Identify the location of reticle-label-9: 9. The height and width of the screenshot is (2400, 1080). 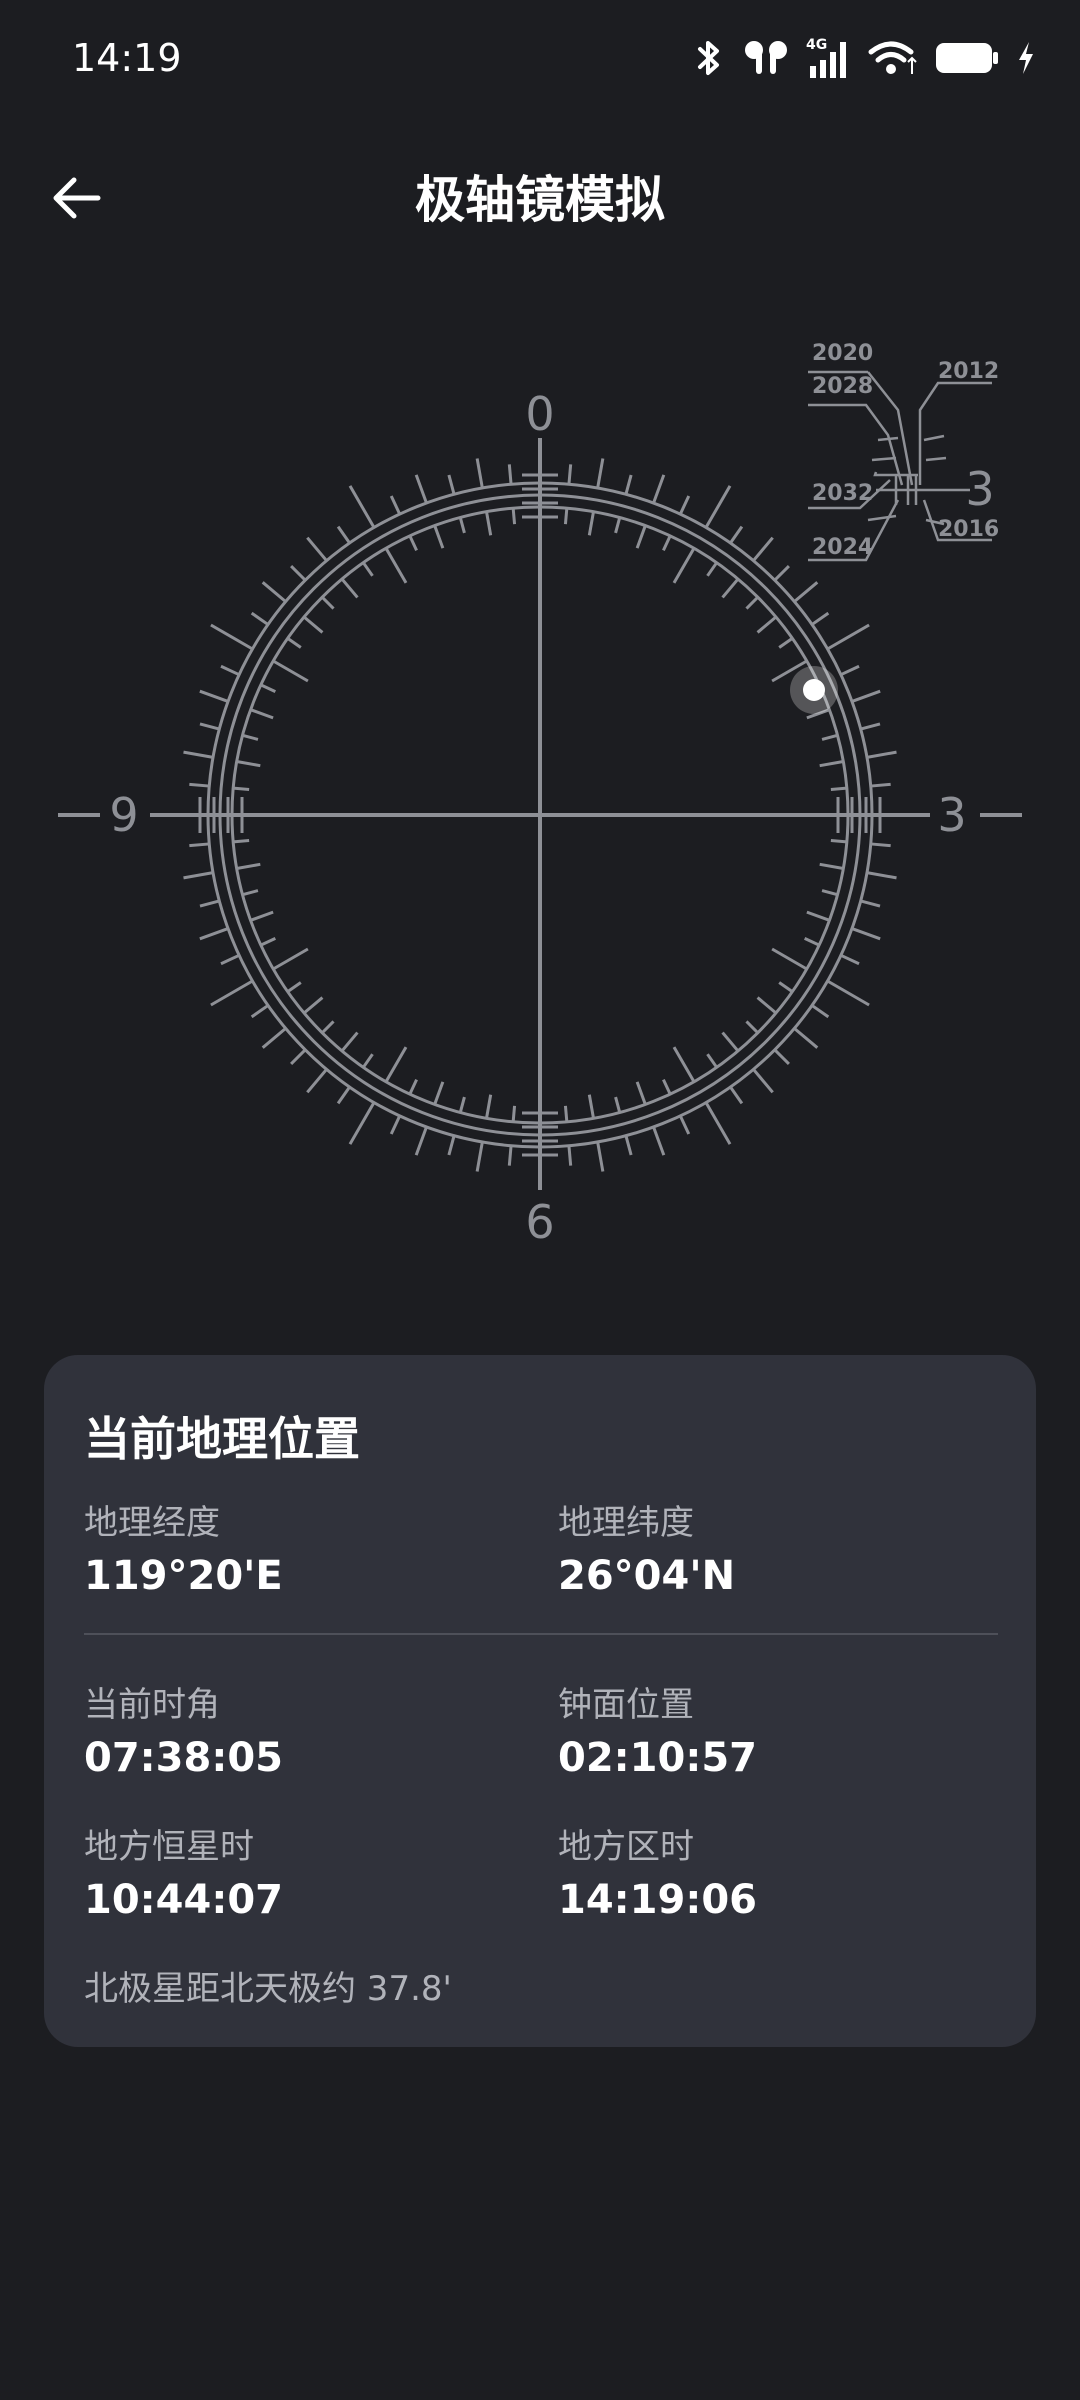
(123, 815).